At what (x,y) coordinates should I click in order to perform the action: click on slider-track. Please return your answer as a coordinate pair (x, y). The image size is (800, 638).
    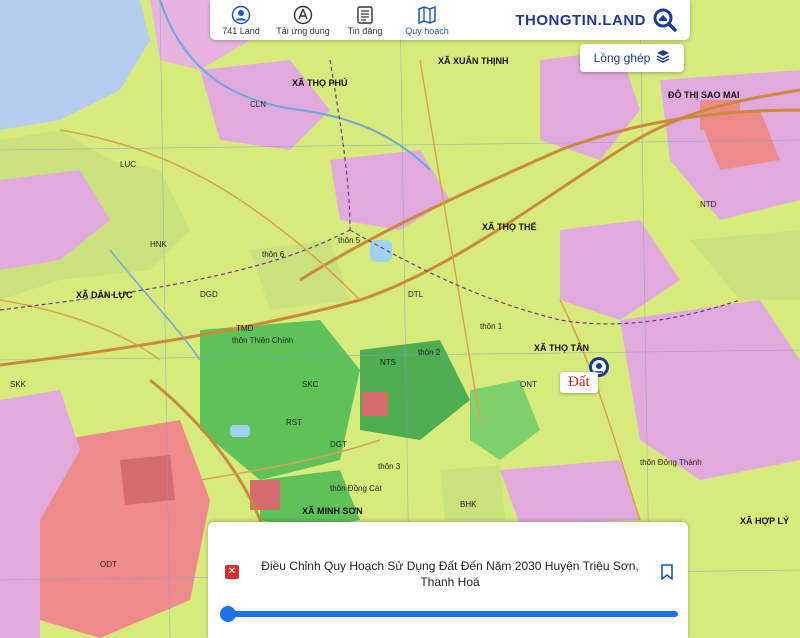
    Looking at the image, I should click on (449, 614).